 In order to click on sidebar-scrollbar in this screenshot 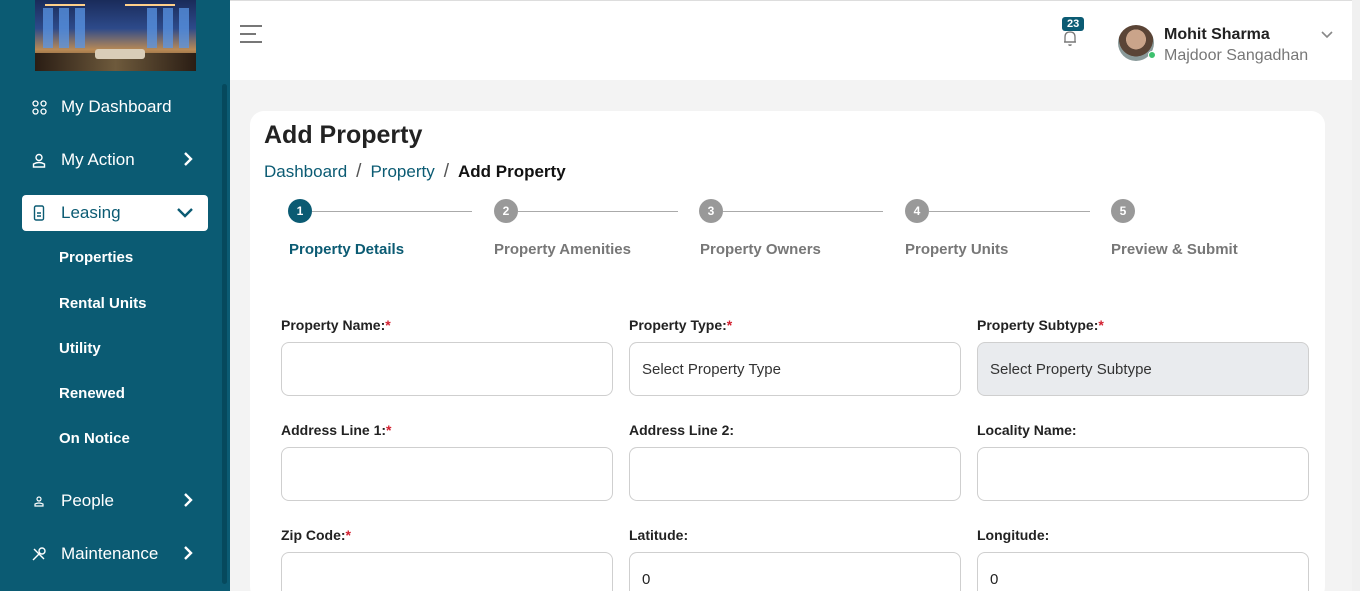, I will do `click(224, 334)`.